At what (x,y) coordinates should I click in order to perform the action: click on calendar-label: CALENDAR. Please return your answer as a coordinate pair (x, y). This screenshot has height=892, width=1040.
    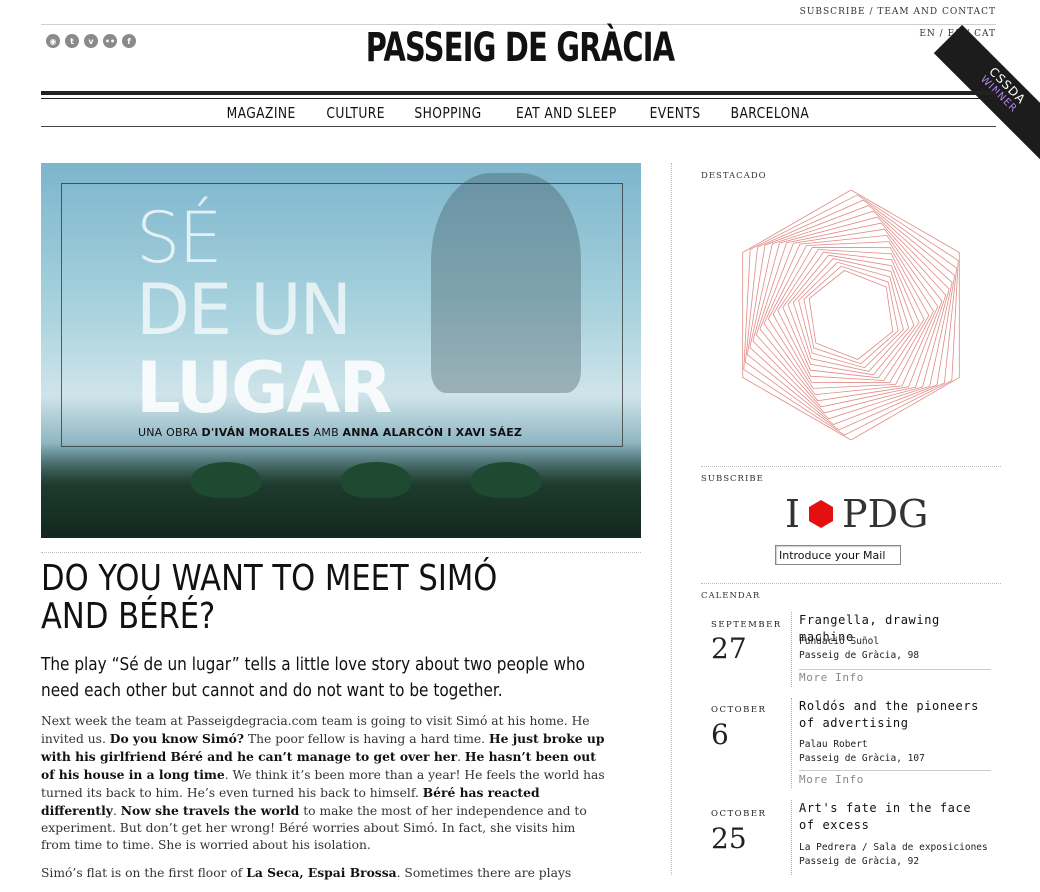
    Looking at the image, I should click on (731, 596).